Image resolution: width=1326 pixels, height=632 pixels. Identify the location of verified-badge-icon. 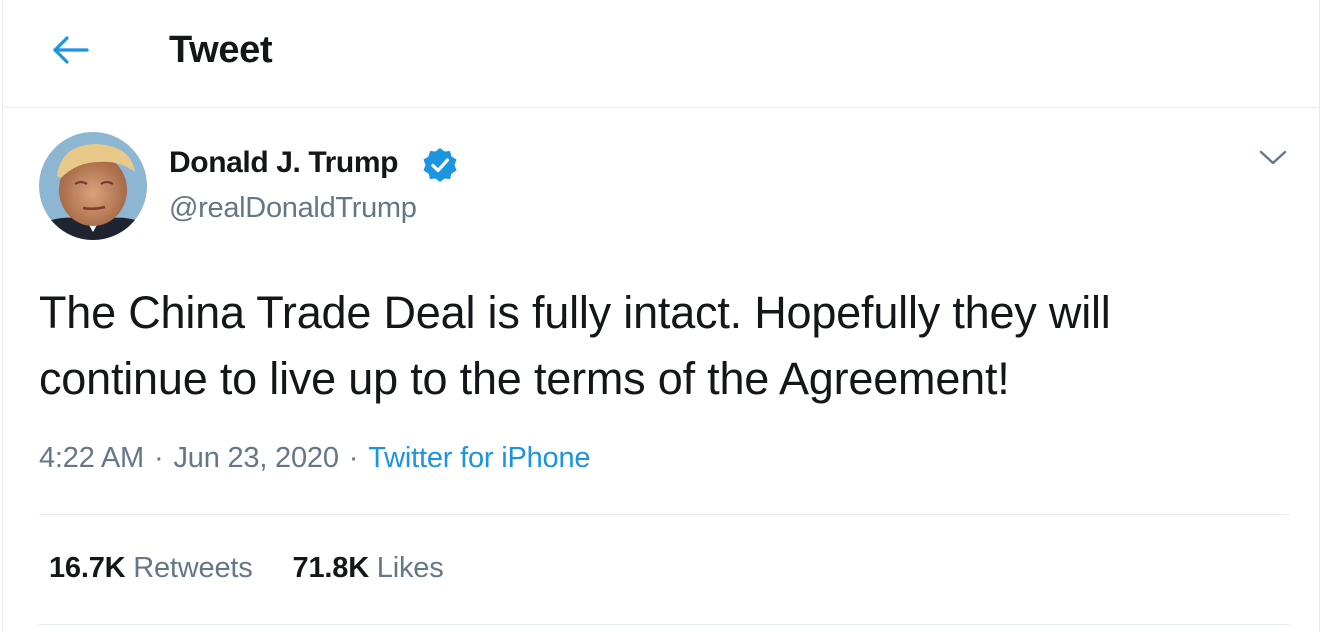
(440, 165).